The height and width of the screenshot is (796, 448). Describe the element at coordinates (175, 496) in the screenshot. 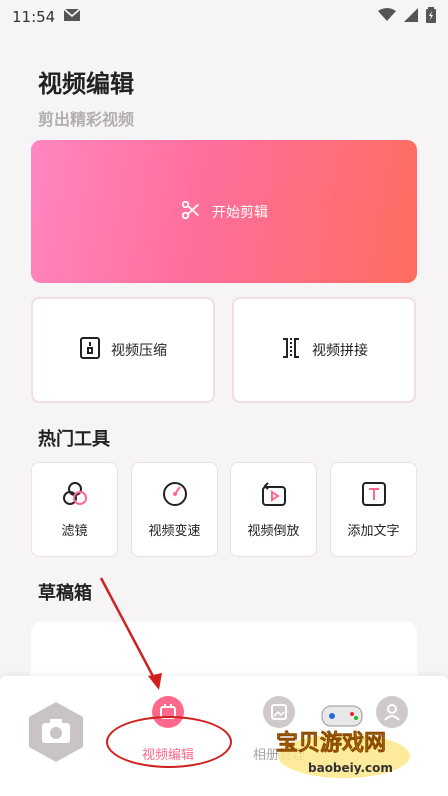

I see `speed-icon` at that location.